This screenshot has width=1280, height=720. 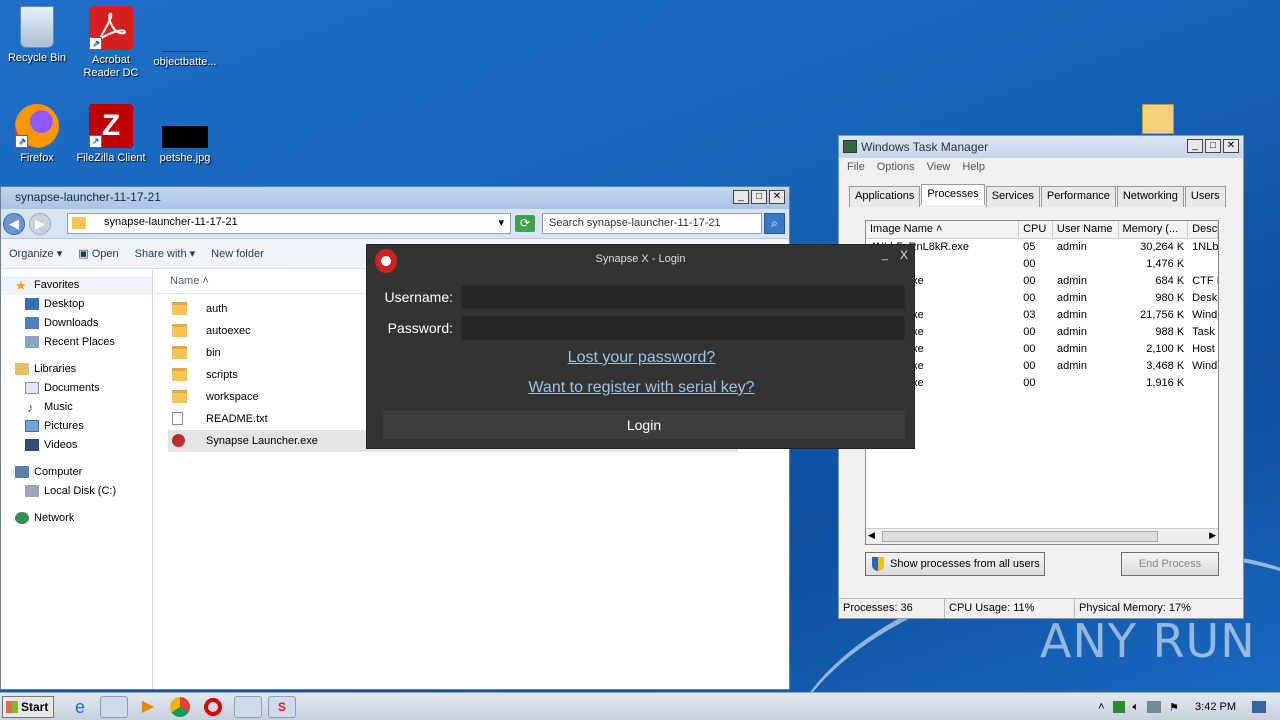 What do you see at coordinates (1212, 535) in the screenshot?
I see `scroll-right-icon: ▶` at bounding box center [1212, 535].